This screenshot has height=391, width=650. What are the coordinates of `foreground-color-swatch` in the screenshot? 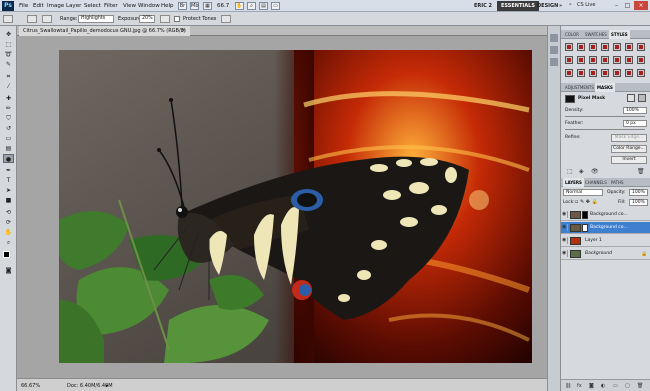 It's located at (6, 254).